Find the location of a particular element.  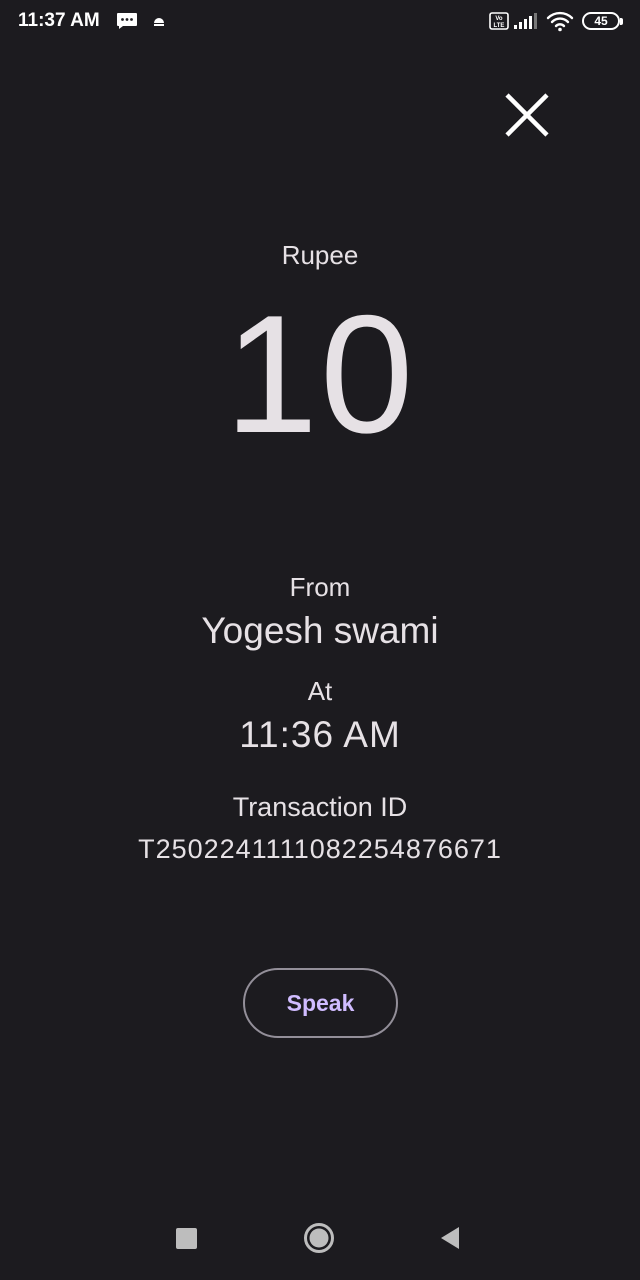

transaction-id-label: Transaction ID is located at coordinates (320, 807).